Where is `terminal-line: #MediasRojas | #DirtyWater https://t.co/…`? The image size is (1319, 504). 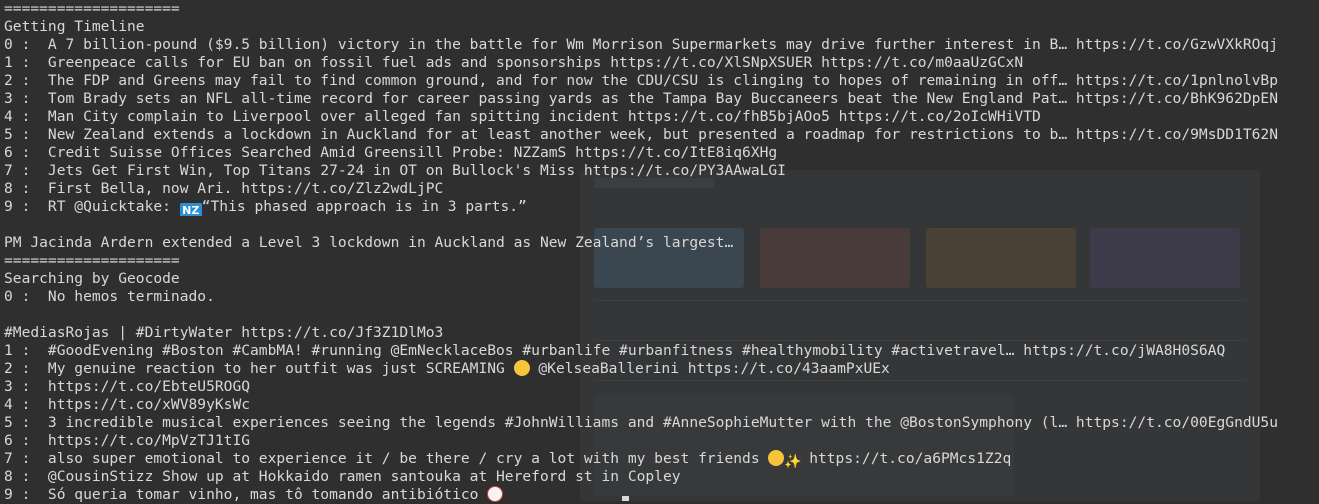
terminal-line: #MediasRojas | #DirtyWater https://t.co/… is located at coordinates (661, 333).